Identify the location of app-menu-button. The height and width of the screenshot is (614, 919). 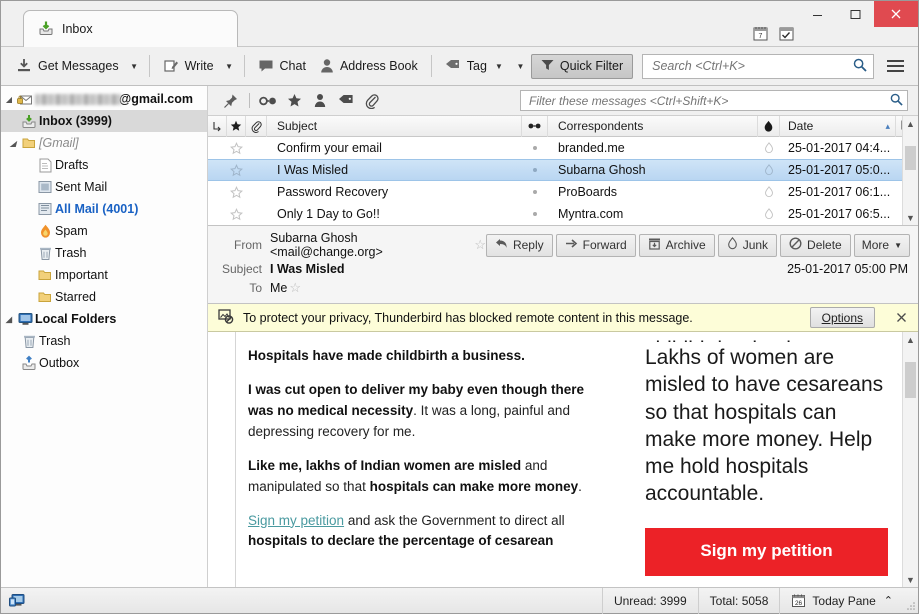
(895, 66).